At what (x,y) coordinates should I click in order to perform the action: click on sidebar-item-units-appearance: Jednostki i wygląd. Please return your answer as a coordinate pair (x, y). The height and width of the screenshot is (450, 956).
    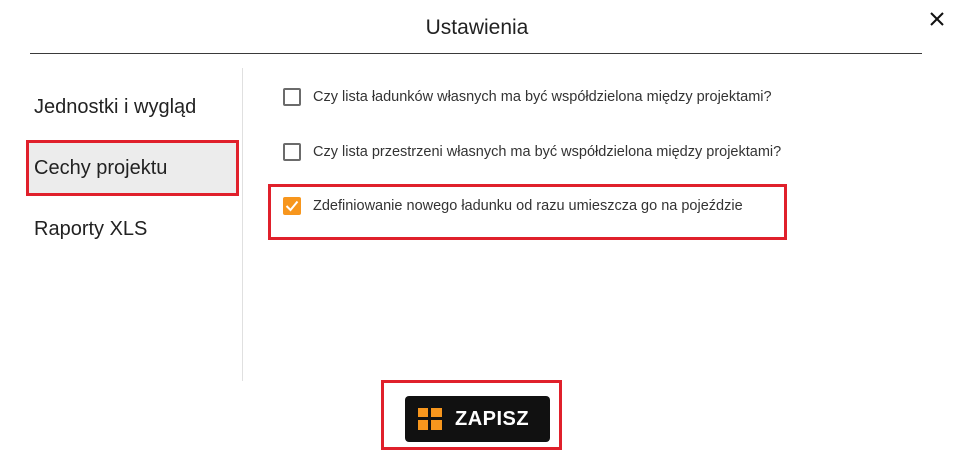
    Looking at the image, I should click on (120, 111).